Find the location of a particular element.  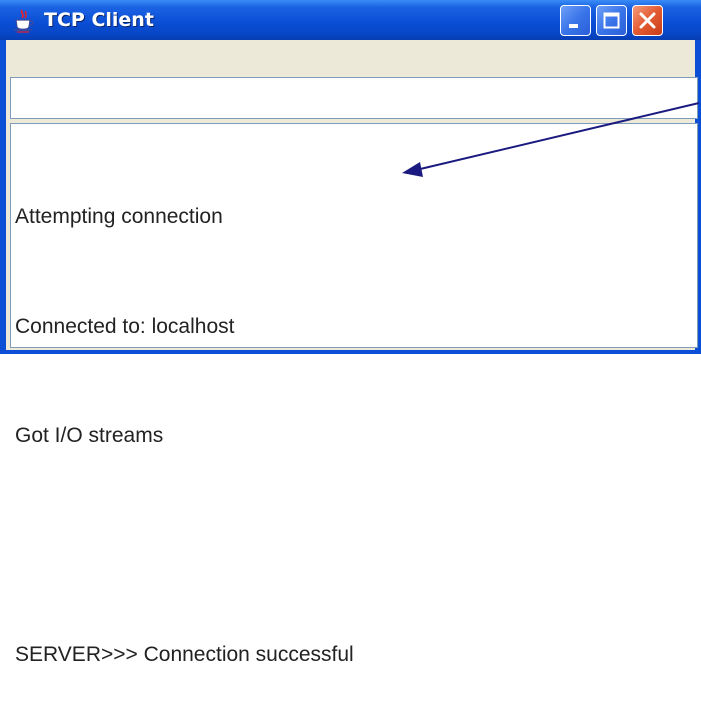

title-bar: TCP Client is located at coordinates (350, 20).